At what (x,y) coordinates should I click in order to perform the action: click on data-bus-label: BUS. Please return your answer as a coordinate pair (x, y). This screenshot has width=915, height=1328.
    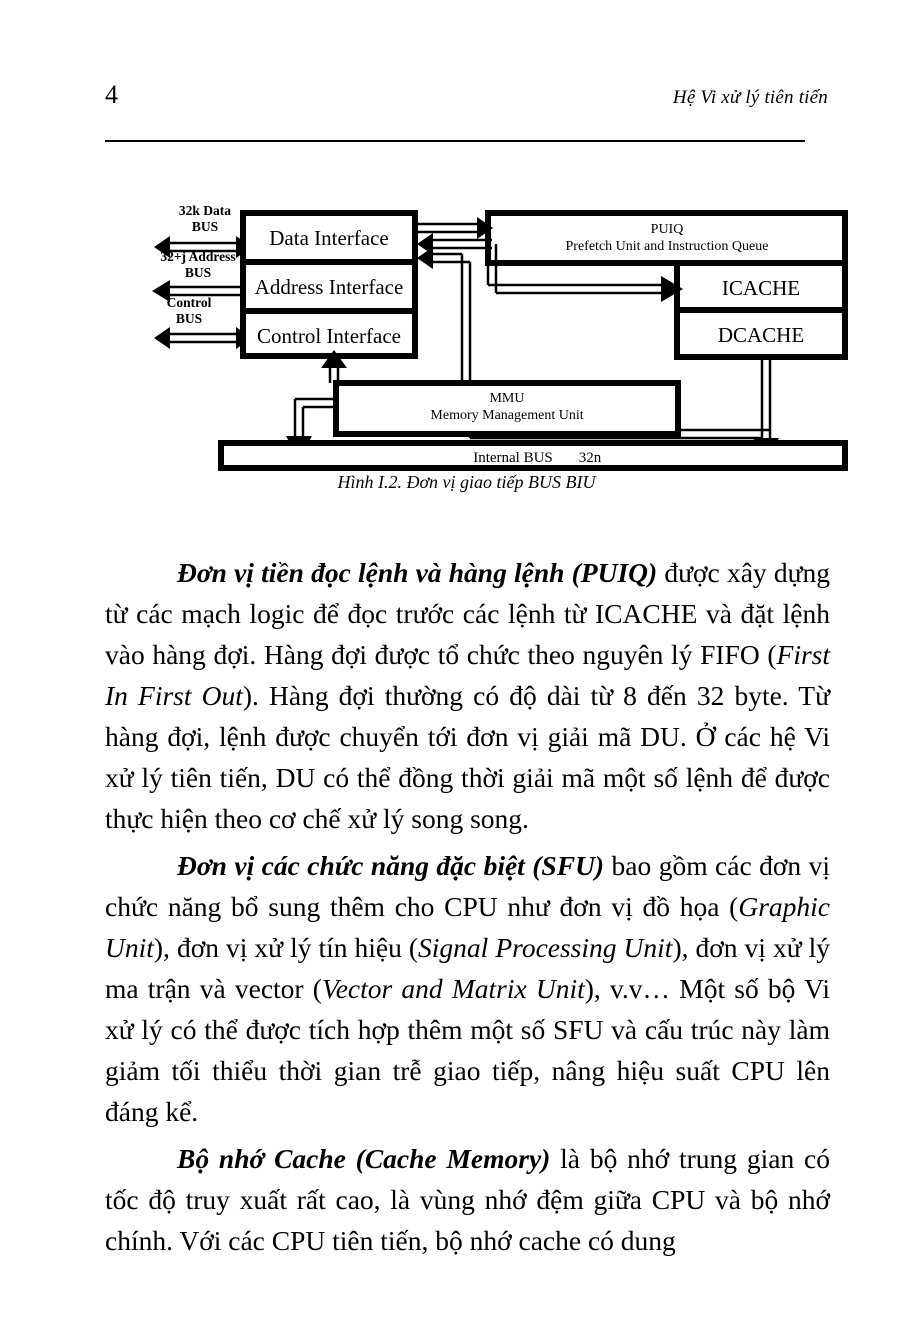
    Looking at the image, I should click on (205, 226).